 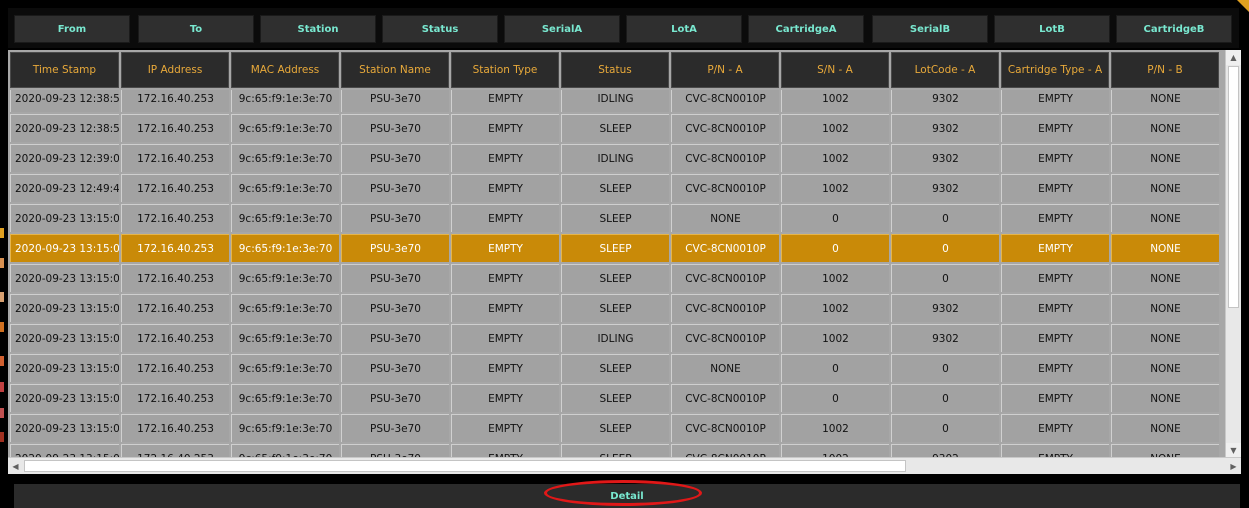 I want to click on column-header: IP Address, so click(x=175, y=70).